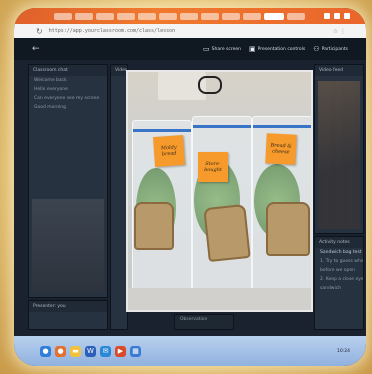 The height and width of the screenshot is (374, 372). I want to click on caption-panel: Observation, so click(204, 322).